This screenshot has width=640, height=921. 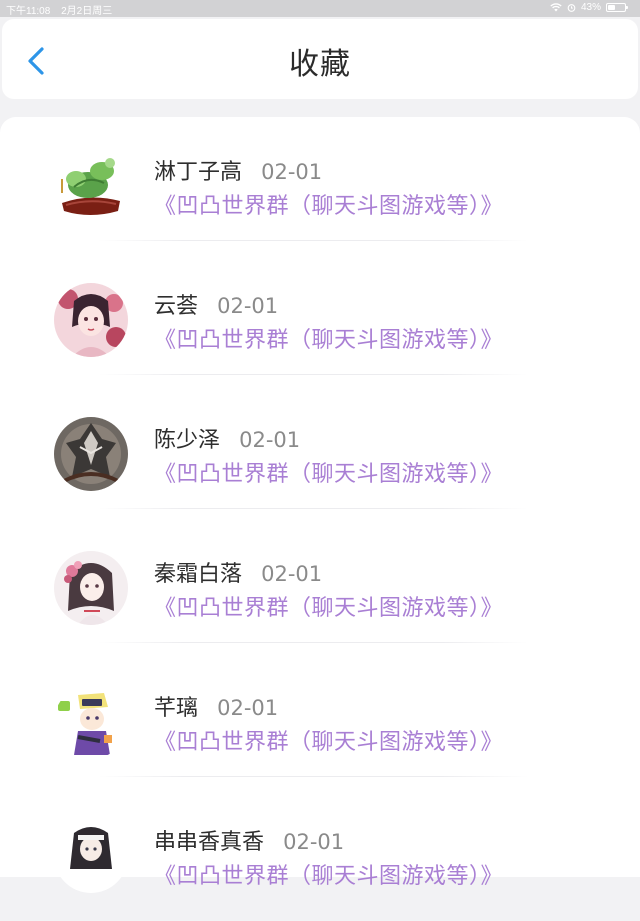 I want to click on user-name: 芊璃, so click(x=176, y=708).